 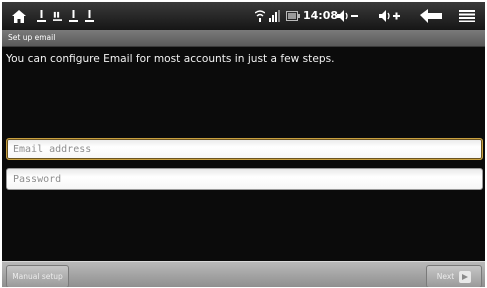 I want to click on signal-icon, so click(x=275, y=16).